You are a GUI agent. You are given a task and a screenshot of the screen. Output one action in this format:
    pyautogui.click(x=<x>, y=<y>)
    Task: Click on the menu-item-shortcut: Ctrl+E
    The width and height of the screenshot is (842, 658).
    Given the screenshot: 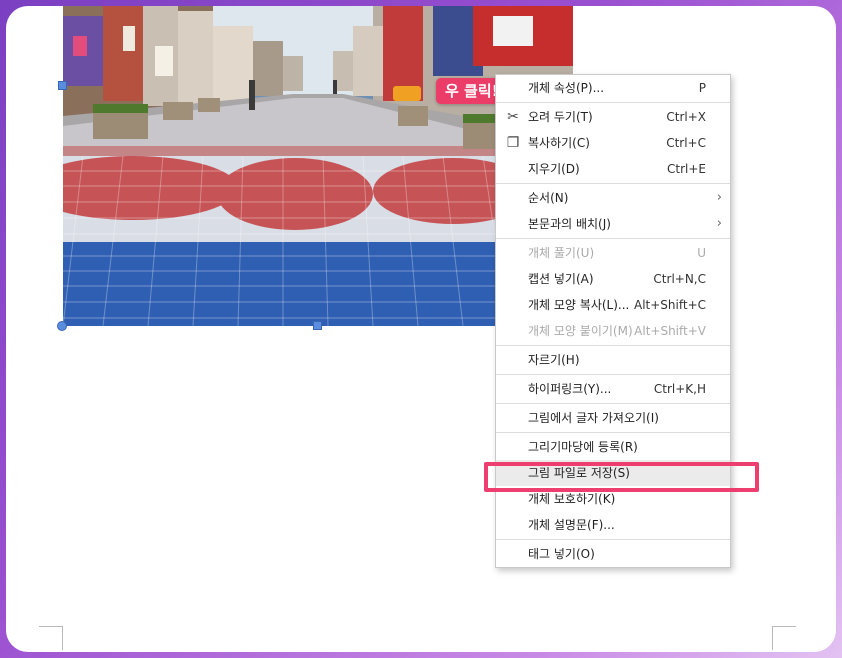 What is the action you would take?
    pyautogui.click(x=686, y=169)
    